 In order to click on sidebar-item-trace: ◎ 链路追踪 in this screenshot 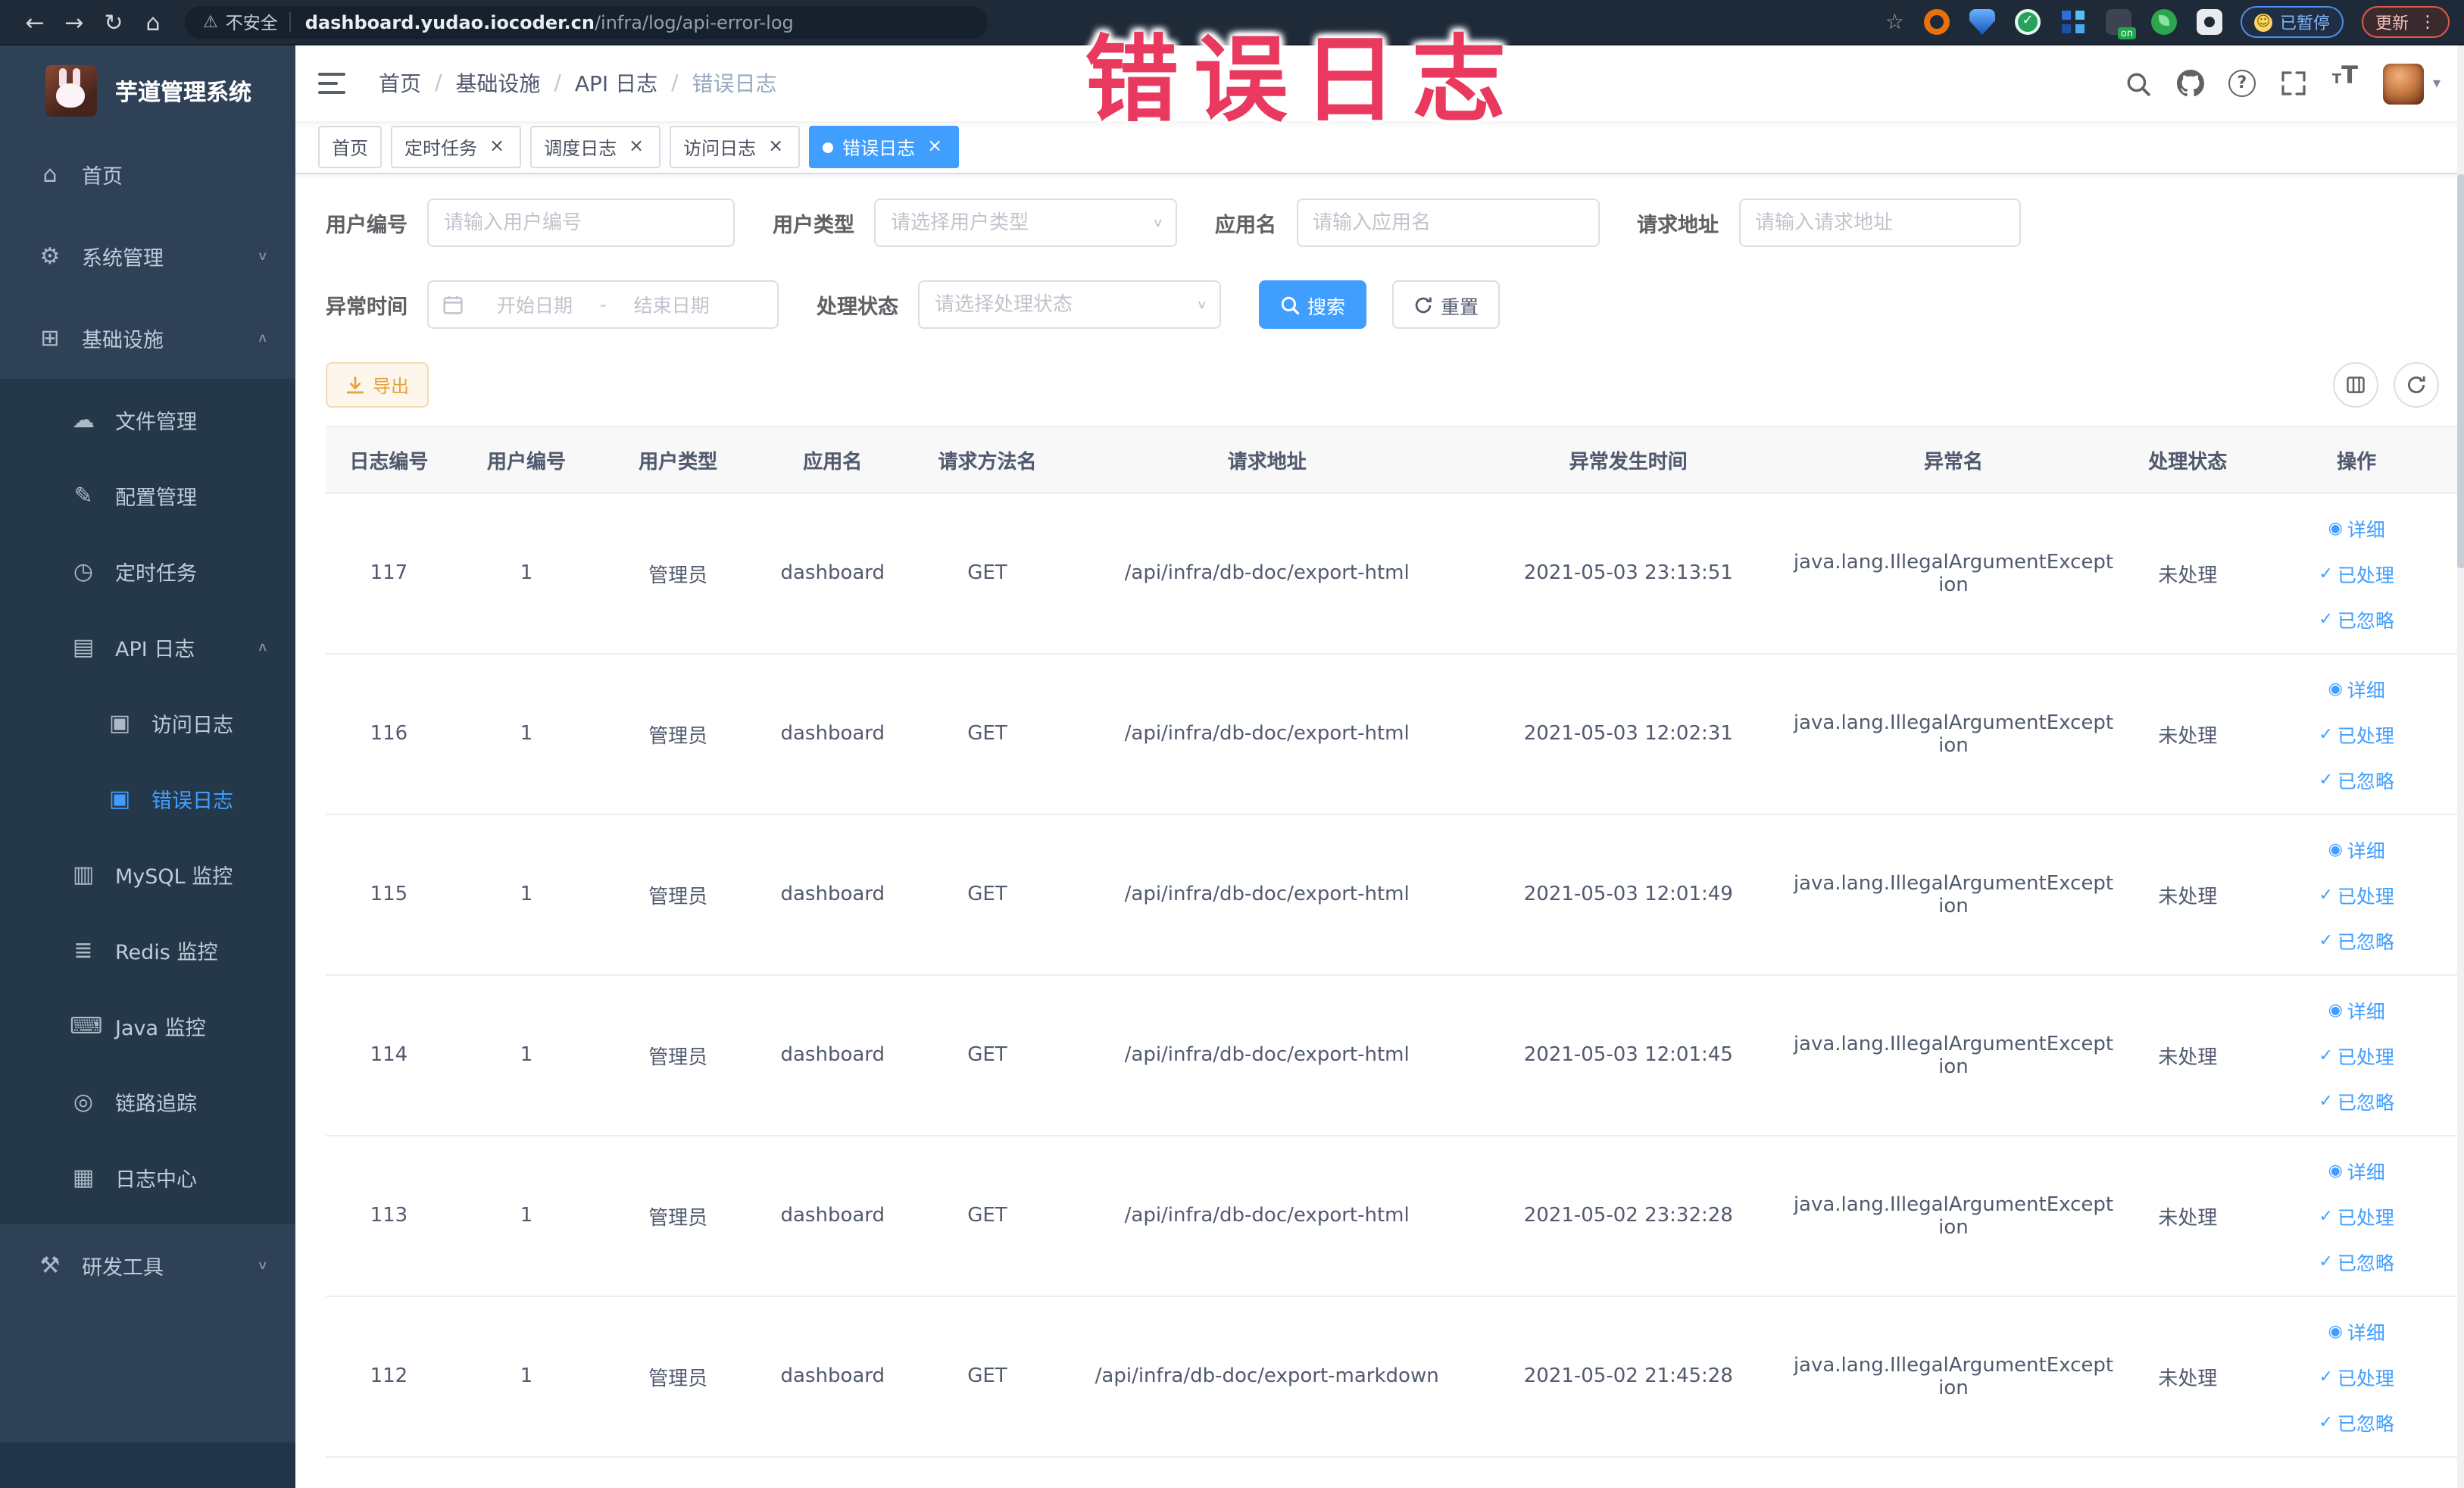, I will do `click(147, 1101)`.